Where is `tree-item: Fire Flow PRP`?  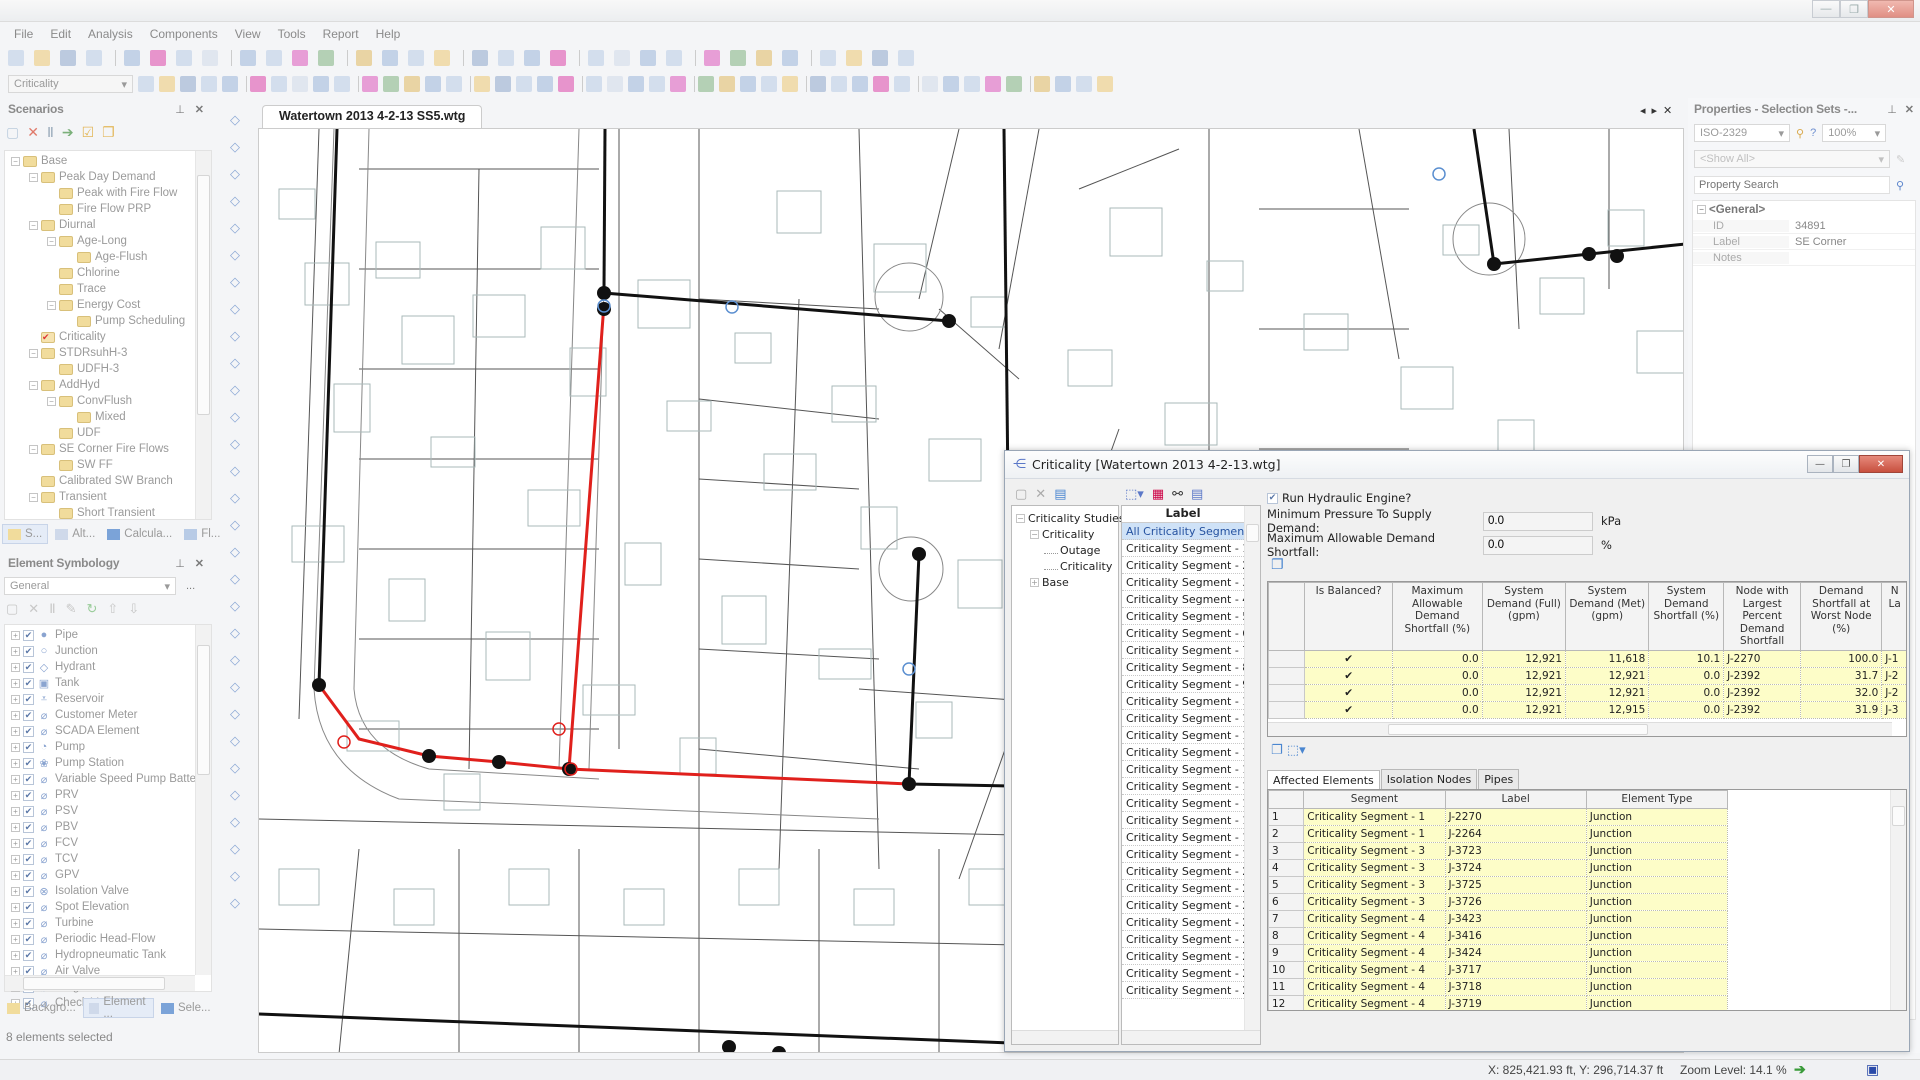 tree-item: Fire Flow PRP is located at coordinates (111, 209).